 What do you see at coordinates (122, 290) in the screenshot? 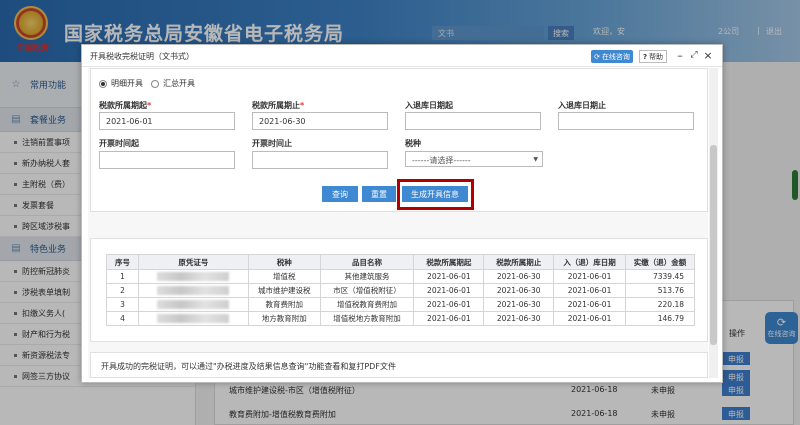
I see `cell-no: 2` at bounding box center [122, 290].